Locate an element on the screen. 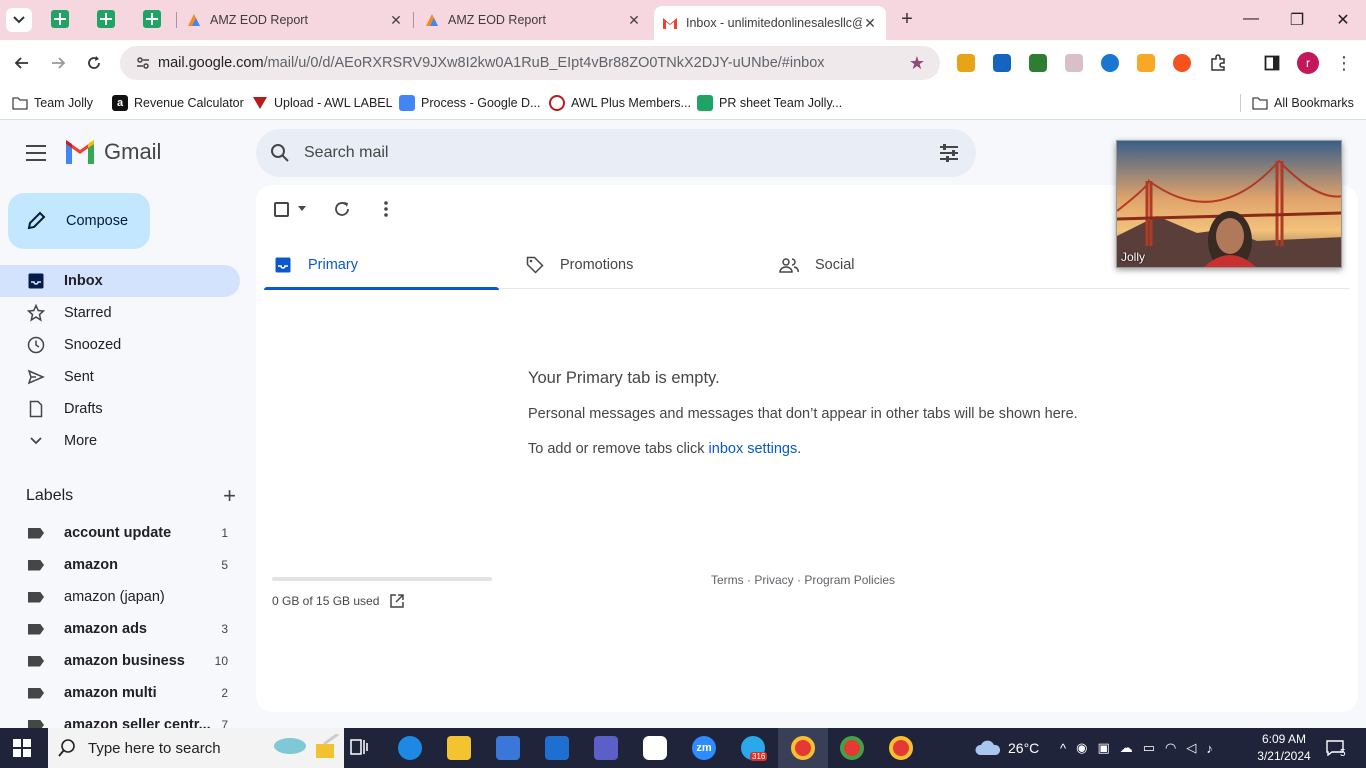  extensions-puzzle-icon is located at coordinates (1218, 63).